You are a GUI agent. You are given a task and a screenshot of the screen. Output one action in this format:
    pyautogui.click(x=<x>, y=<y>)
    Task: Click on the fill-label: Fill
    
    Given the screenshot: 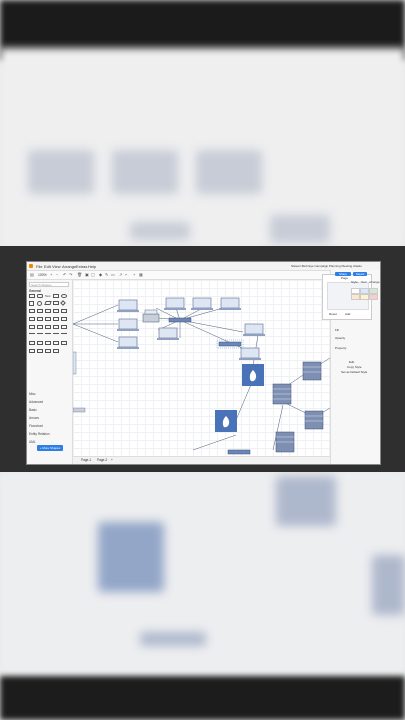 What is the action you would take?
    pyautogui.click(x=337, y=330)
    